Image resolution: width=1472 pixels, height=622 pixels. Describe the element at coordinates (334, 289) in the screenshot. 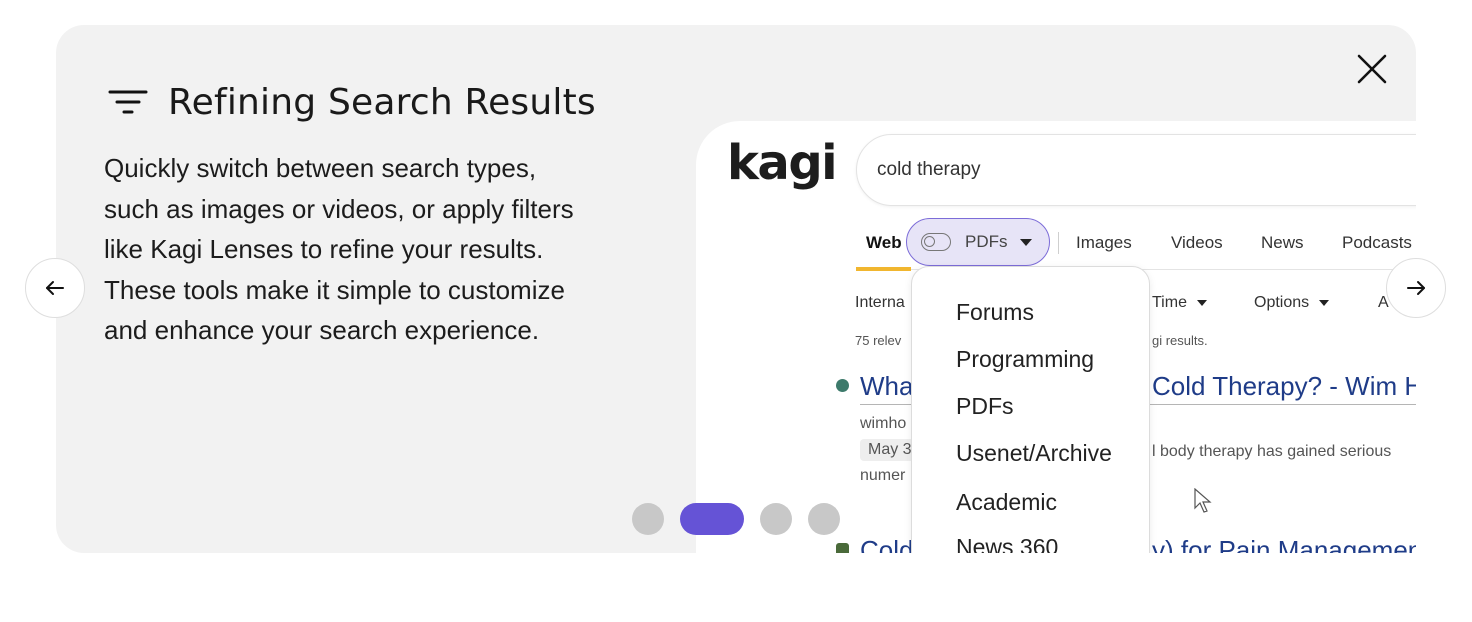

I see `description-line: These tools make it simple to customize` at that location.